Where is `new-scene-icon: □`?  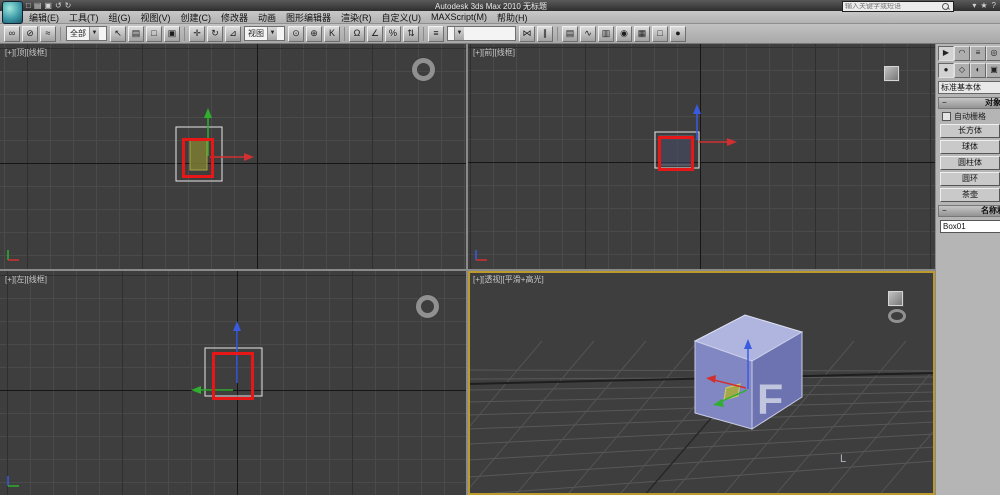
new-scene-icon: □ is located at coordinates (28, 5).